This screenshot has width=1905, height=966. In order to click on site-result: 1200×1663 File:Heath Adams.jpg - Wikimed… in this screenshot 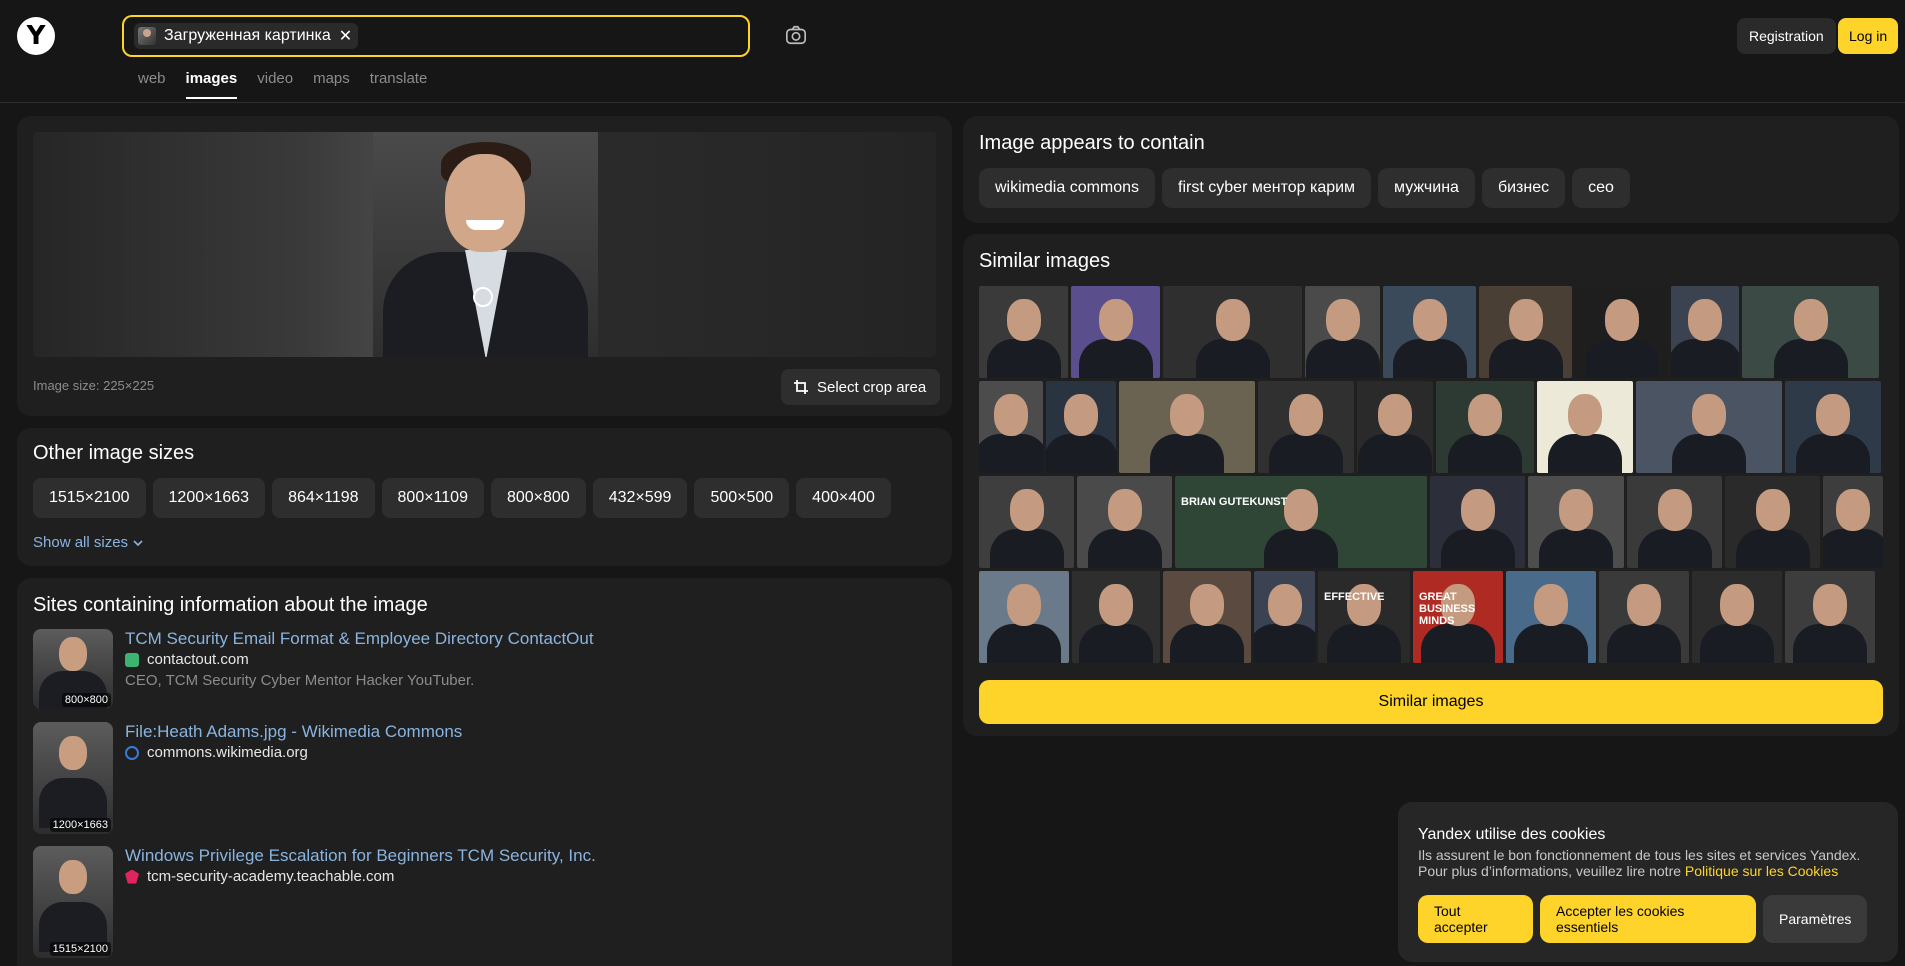, I will do `click(483, 778)`.